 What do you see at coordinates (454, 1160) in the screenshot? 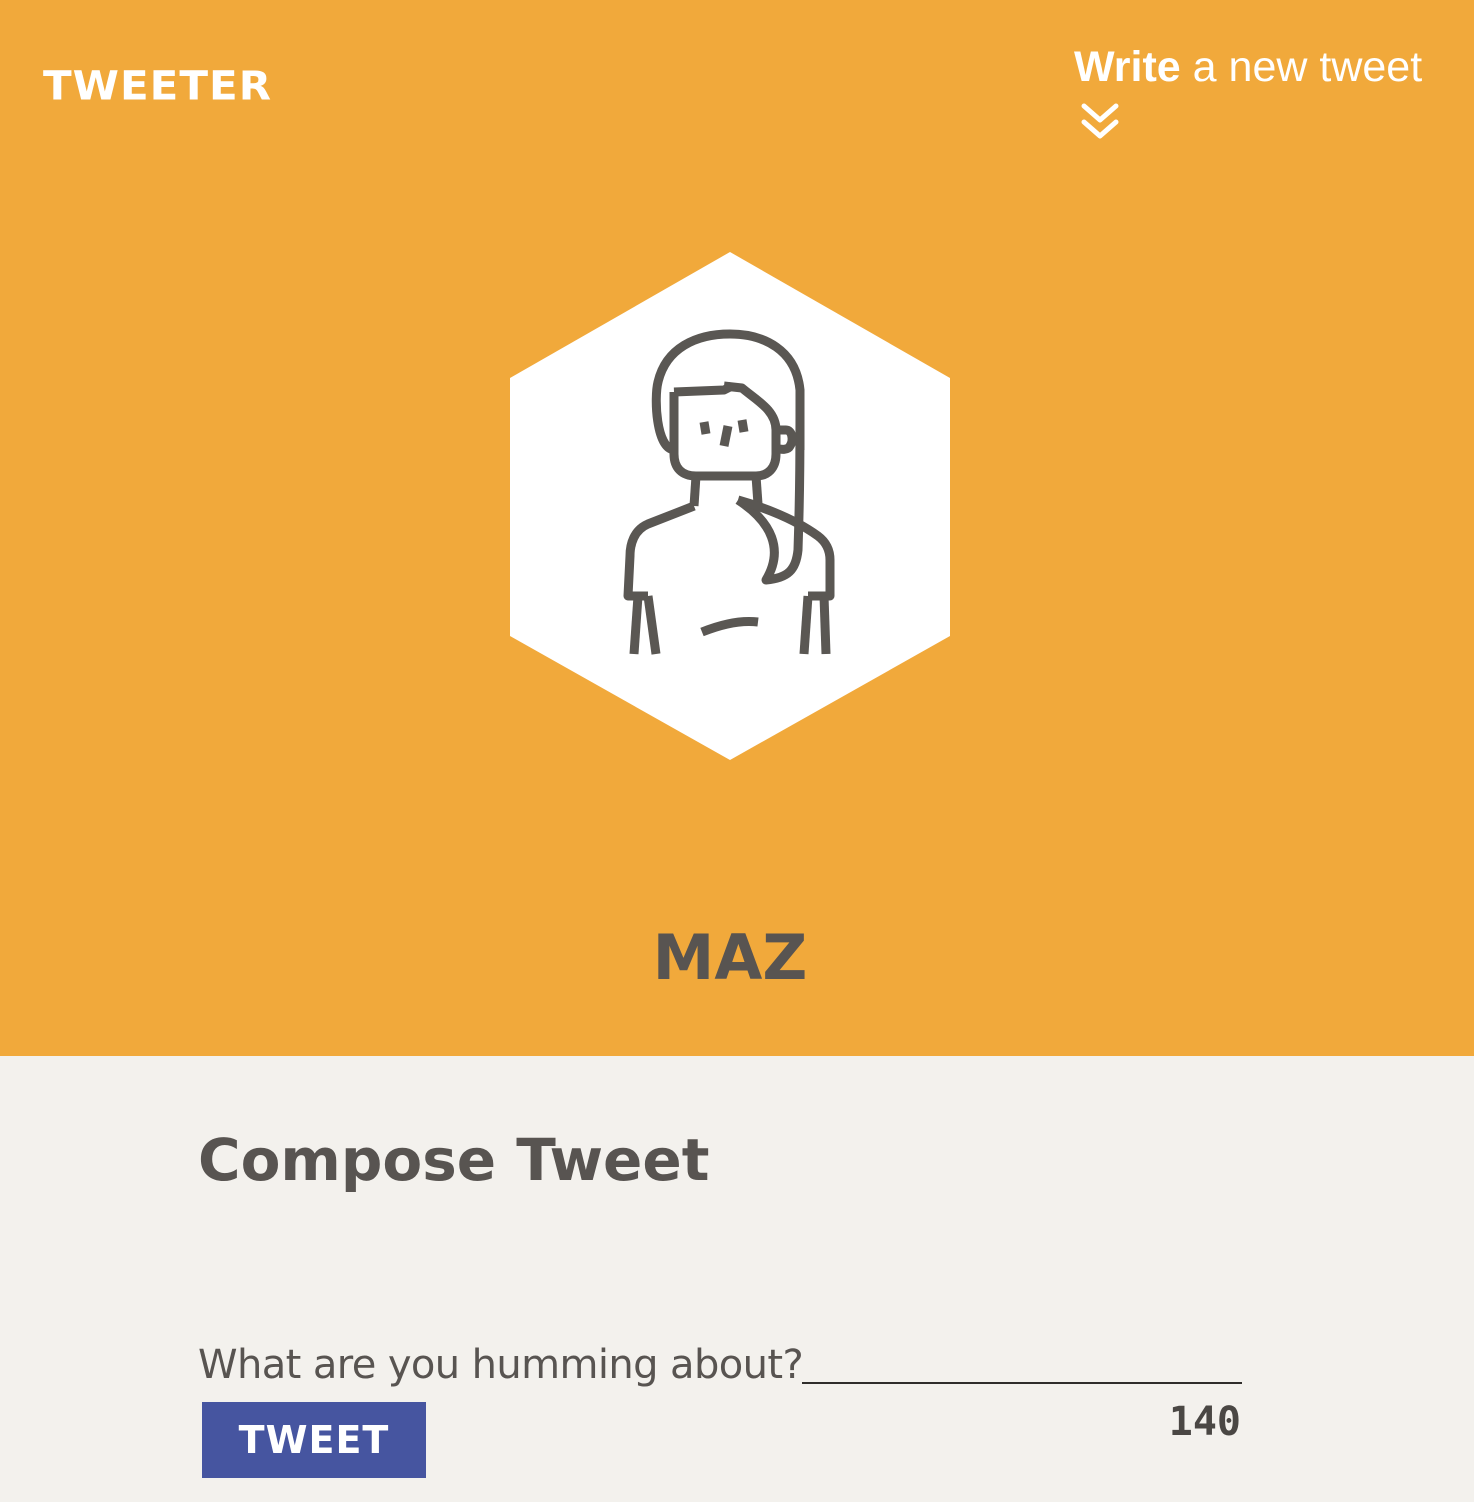
I see `compose-title: Compose Tweet` at bounding box center [454, 1160].